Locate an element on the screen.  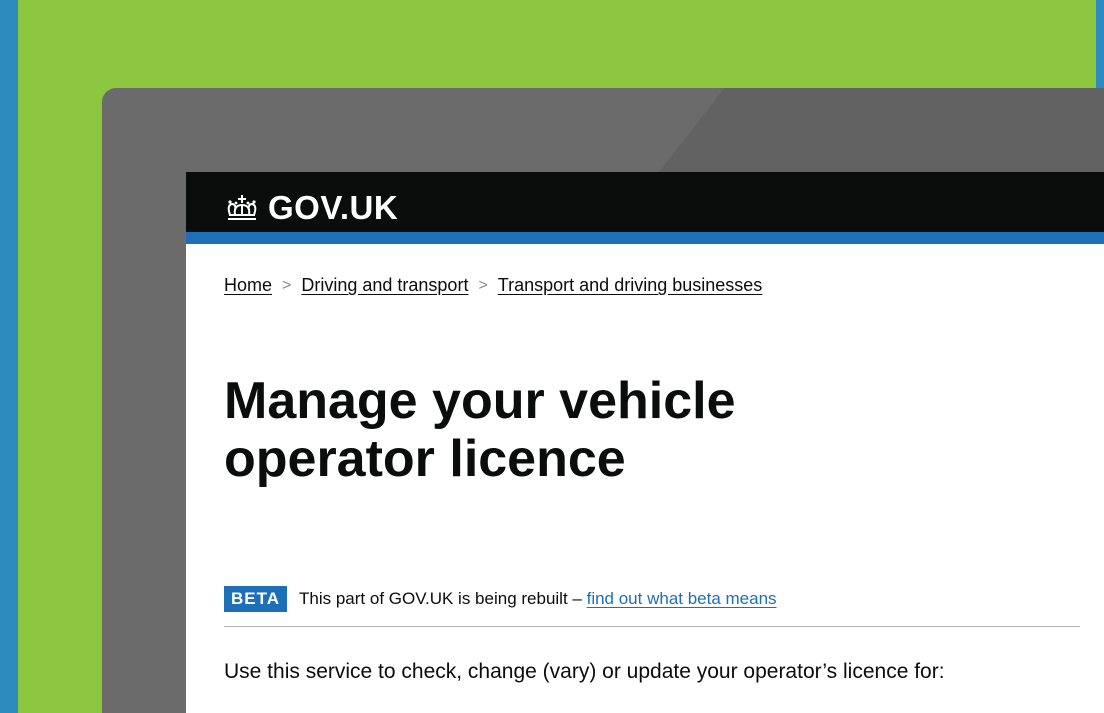
page-title-line-2: operator licence is located at coordinates (425, 459).